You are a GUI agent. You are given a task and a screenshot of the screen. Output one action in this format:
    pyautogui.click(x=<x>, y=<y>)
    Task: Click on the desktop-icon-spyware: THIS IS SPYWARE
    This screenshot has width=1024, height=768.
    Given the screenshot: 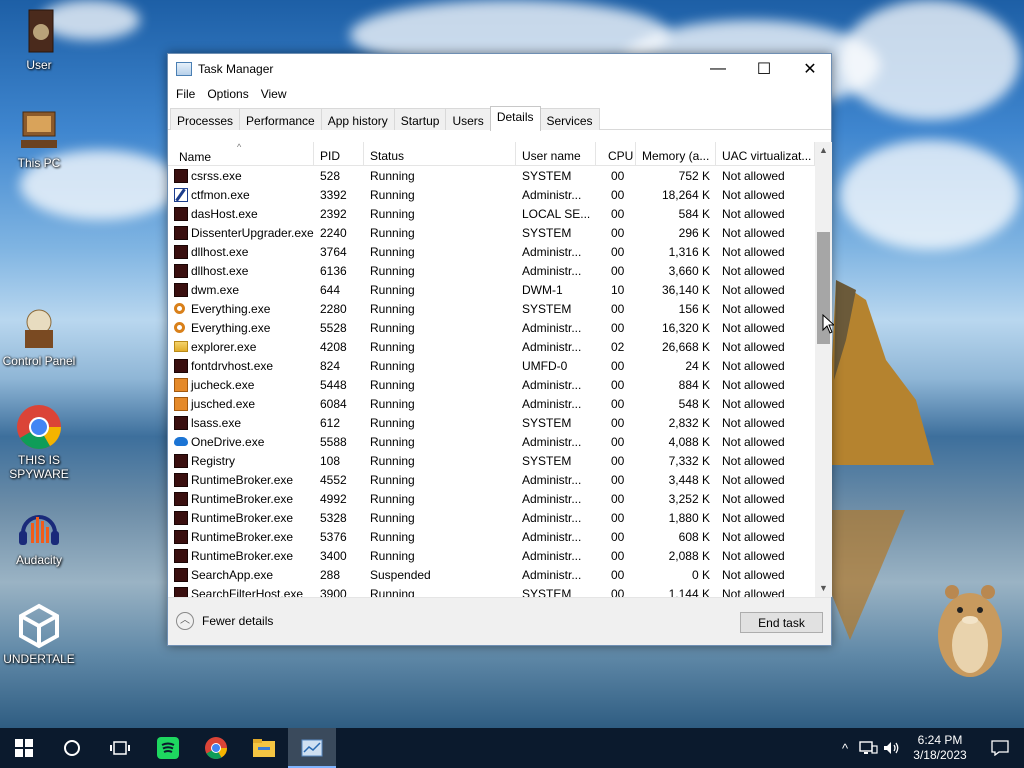 What is the action you would take?
    pyautogui.click(x=39, y=442)
    